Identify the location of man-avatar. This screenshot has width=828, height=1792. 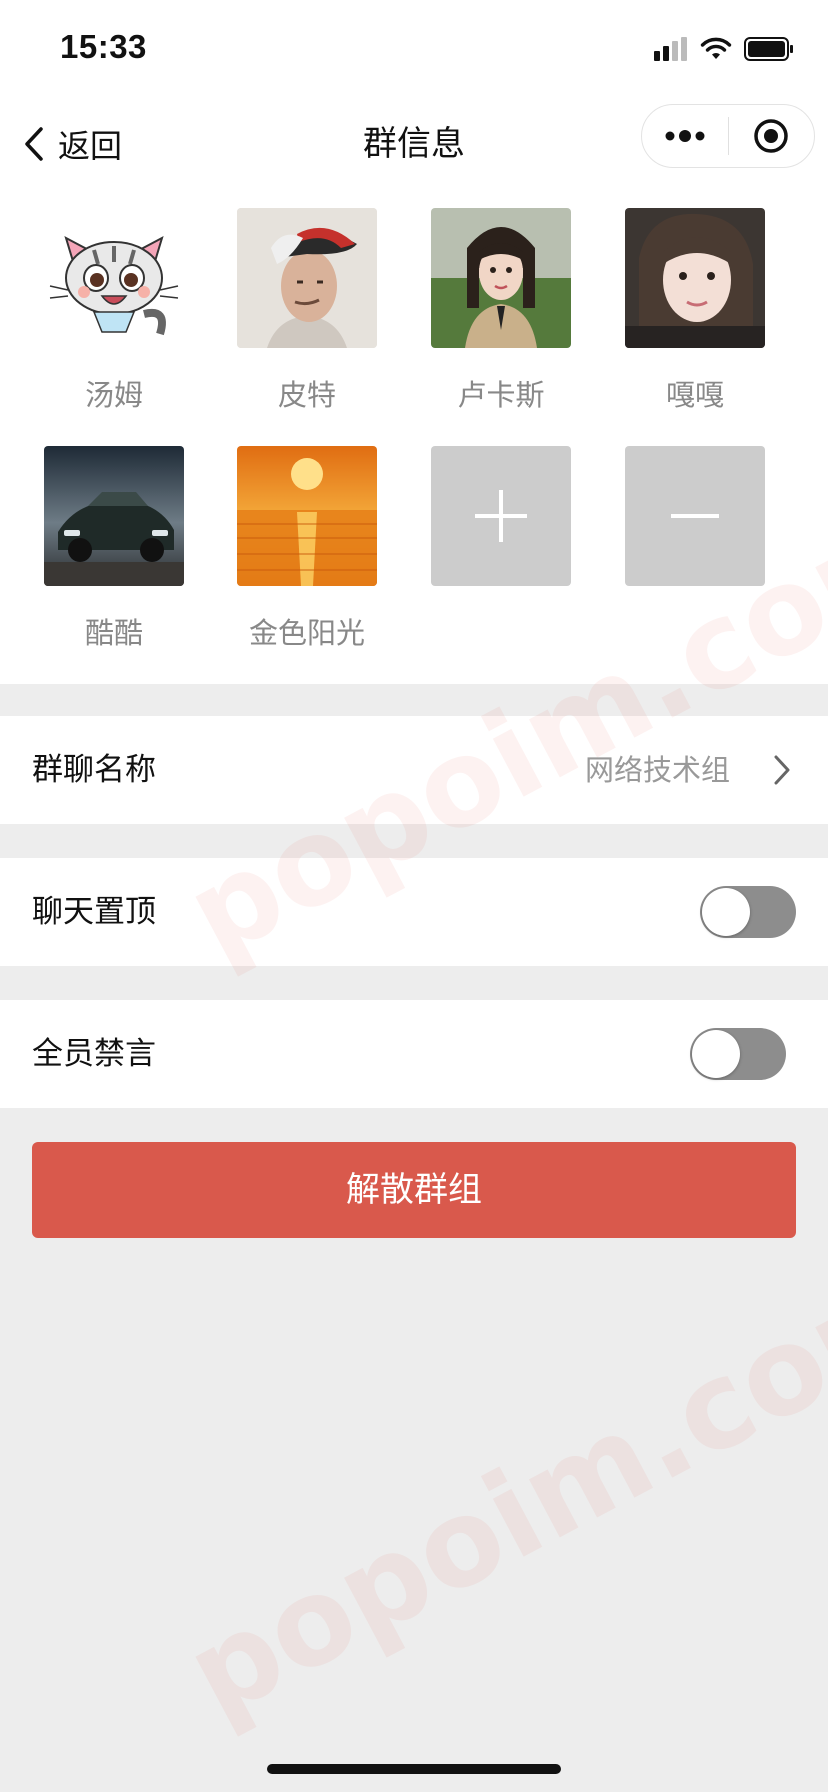
(307, 278).